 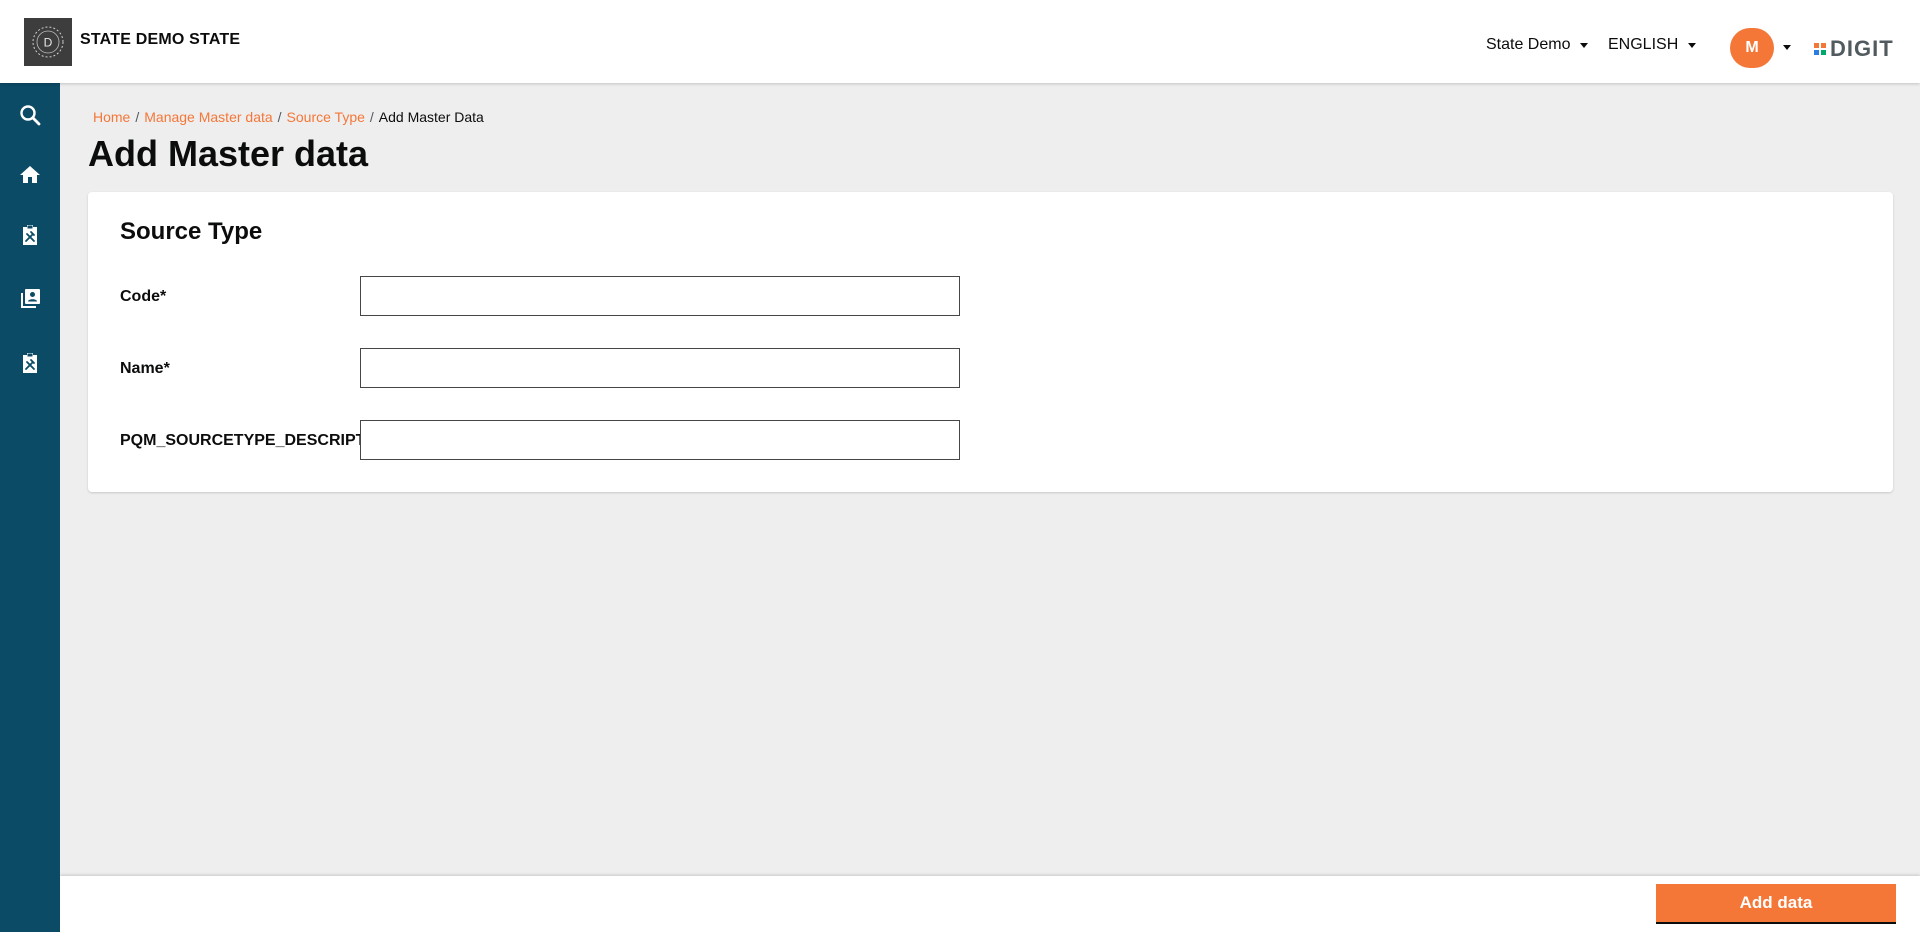 I want to click on add-data-button: Add data, so click(x=1776, y=904).